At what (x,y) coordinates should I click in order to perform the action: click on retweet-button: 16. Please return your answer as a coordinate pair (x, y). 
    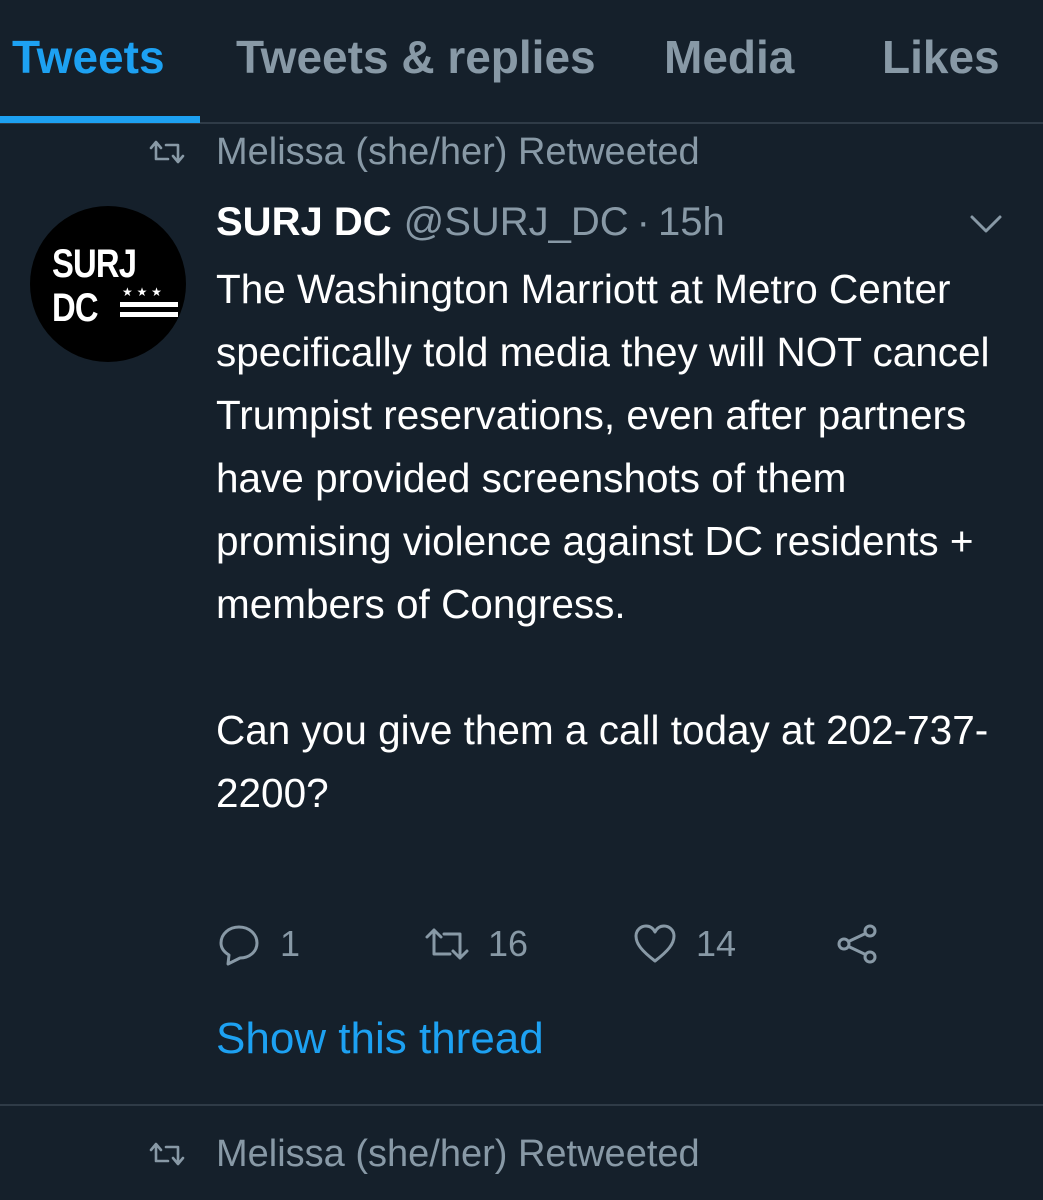
    Looking at the image, I should click on (476, 944).